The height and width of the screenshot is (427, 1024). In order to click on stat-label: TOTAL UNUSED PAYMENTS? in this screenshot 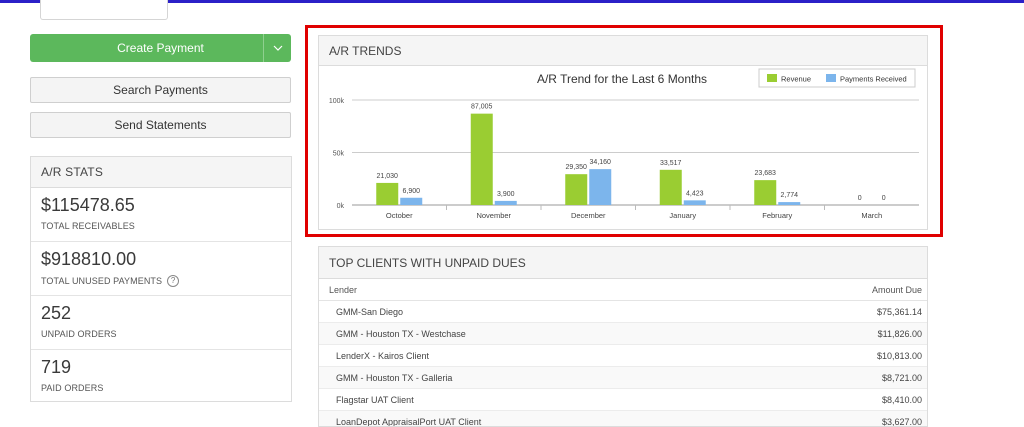, I will do `click(161, 281)`.